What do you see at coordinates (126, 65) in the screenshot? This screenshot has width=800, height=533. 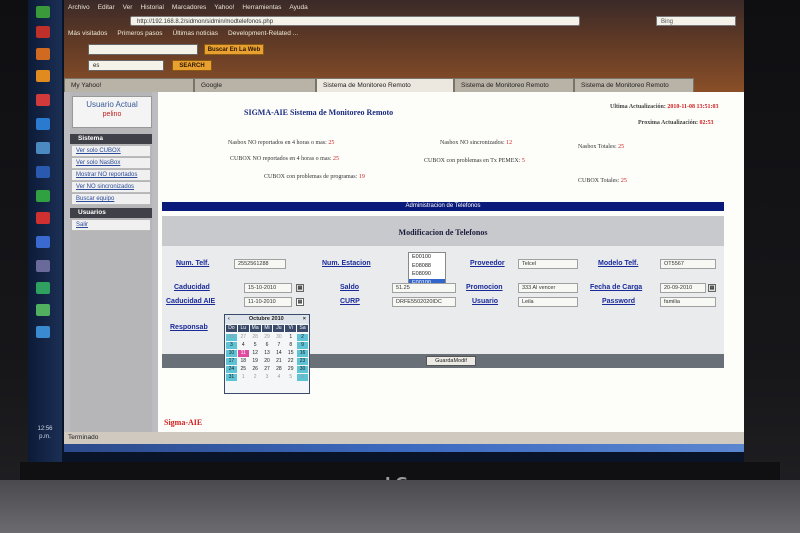 I see `toolbar-lang-input: es` at bounding box center [126, 65].